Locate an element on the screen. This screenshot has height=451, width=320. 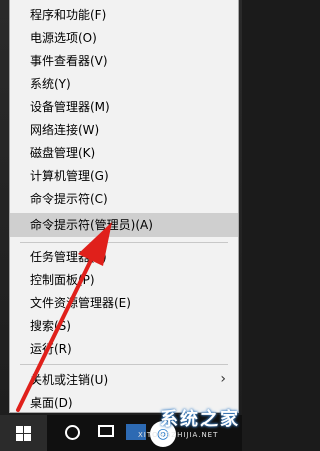
menu-item-label: 关机或注销(U) is located at coordinates (69, 380).